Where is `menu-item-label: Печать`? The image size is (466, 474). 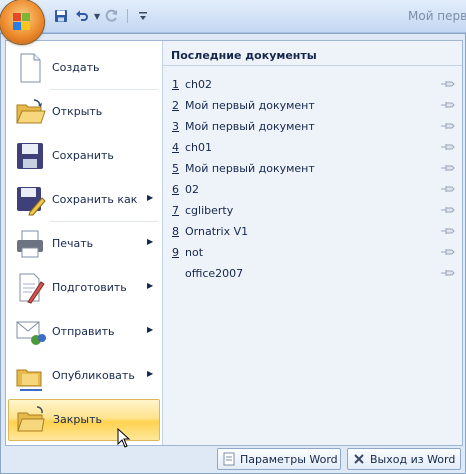
menu-item-label: Печать is located at coordinates (73, 243).